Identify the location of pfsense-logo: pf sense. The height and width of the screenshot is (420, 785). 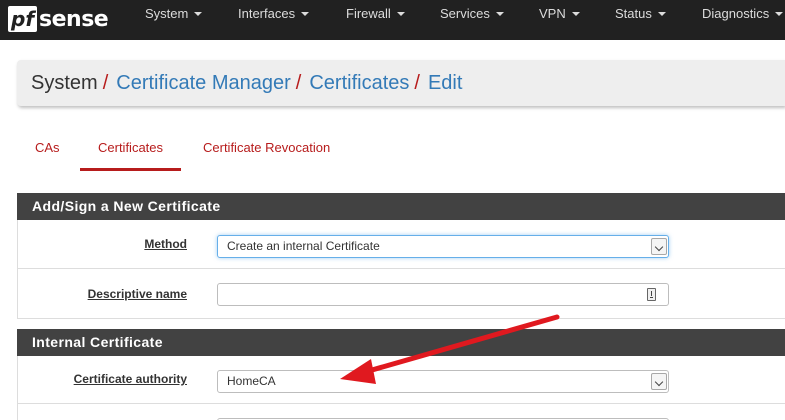
(58, 19).